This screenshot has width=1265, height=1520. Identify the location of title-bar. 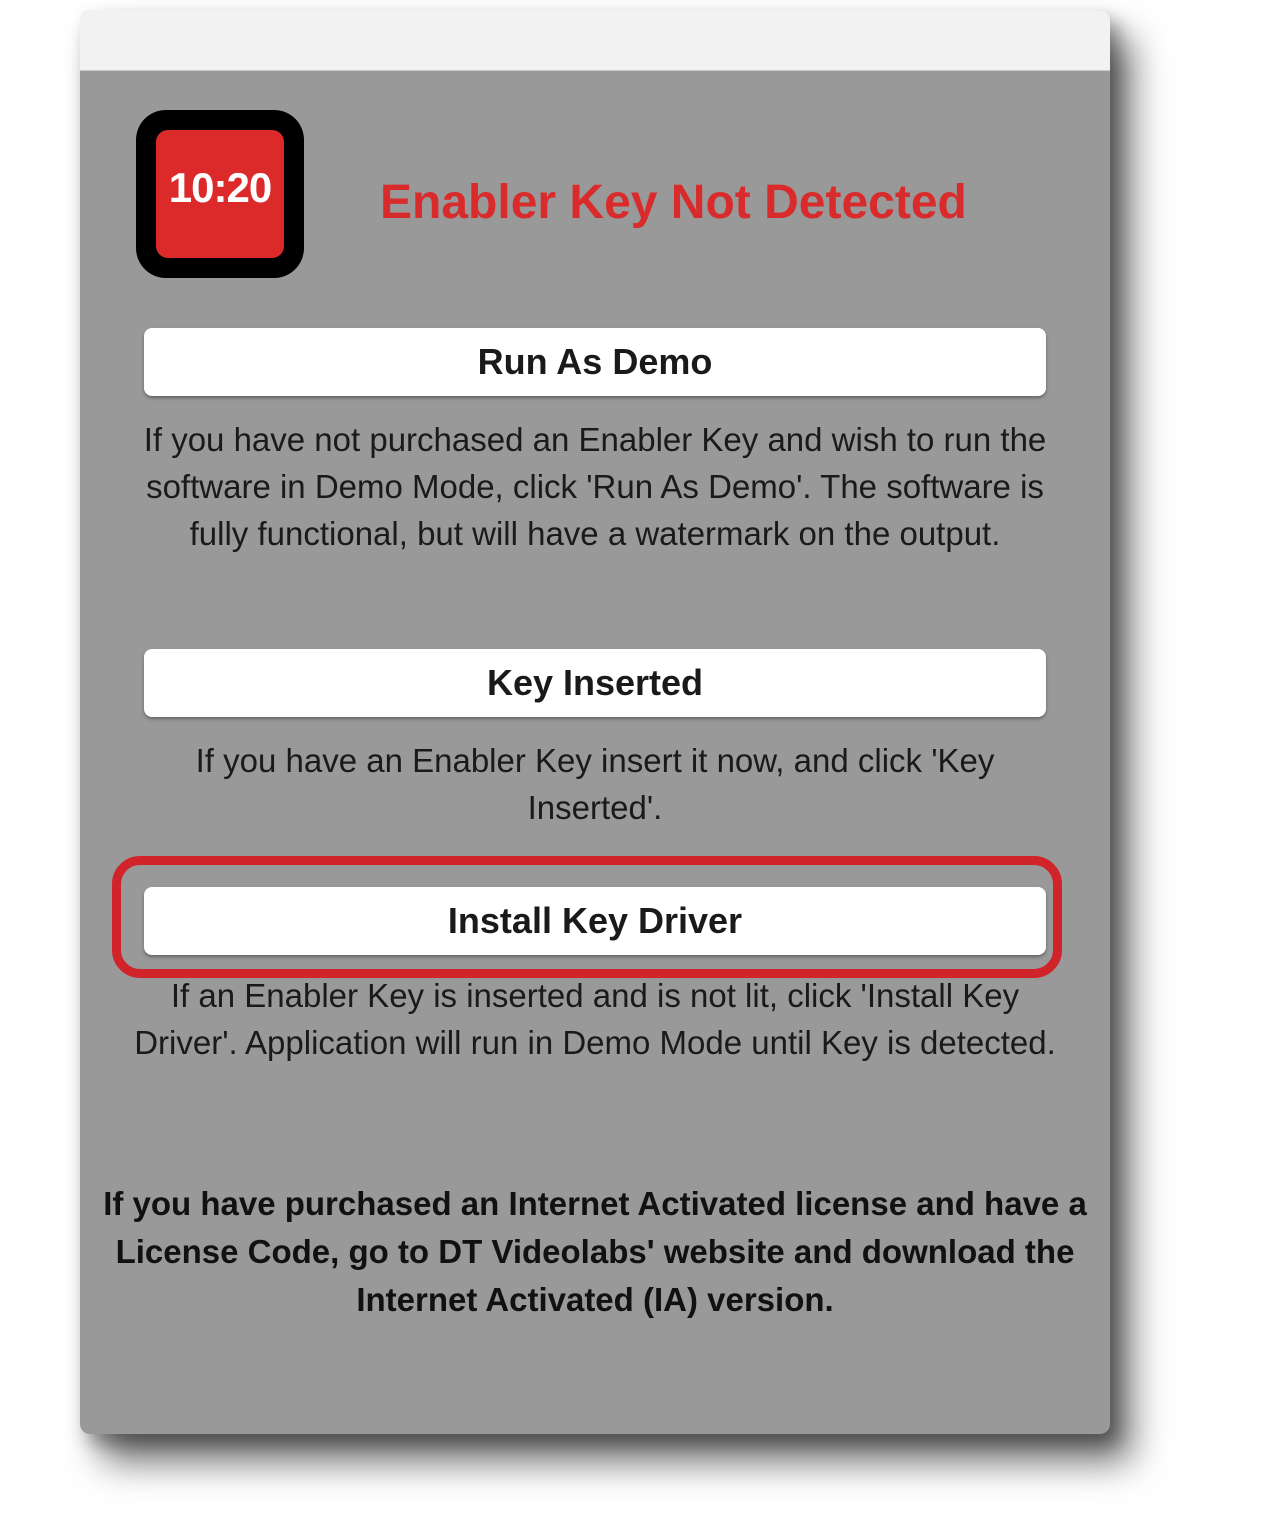
(595, 40).